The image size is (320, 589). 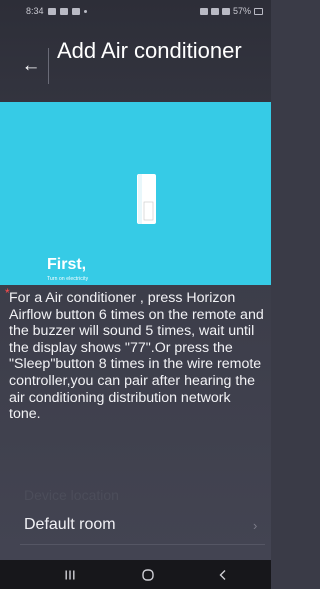 I want to click on signal-icon, so click(x=225, y=11).